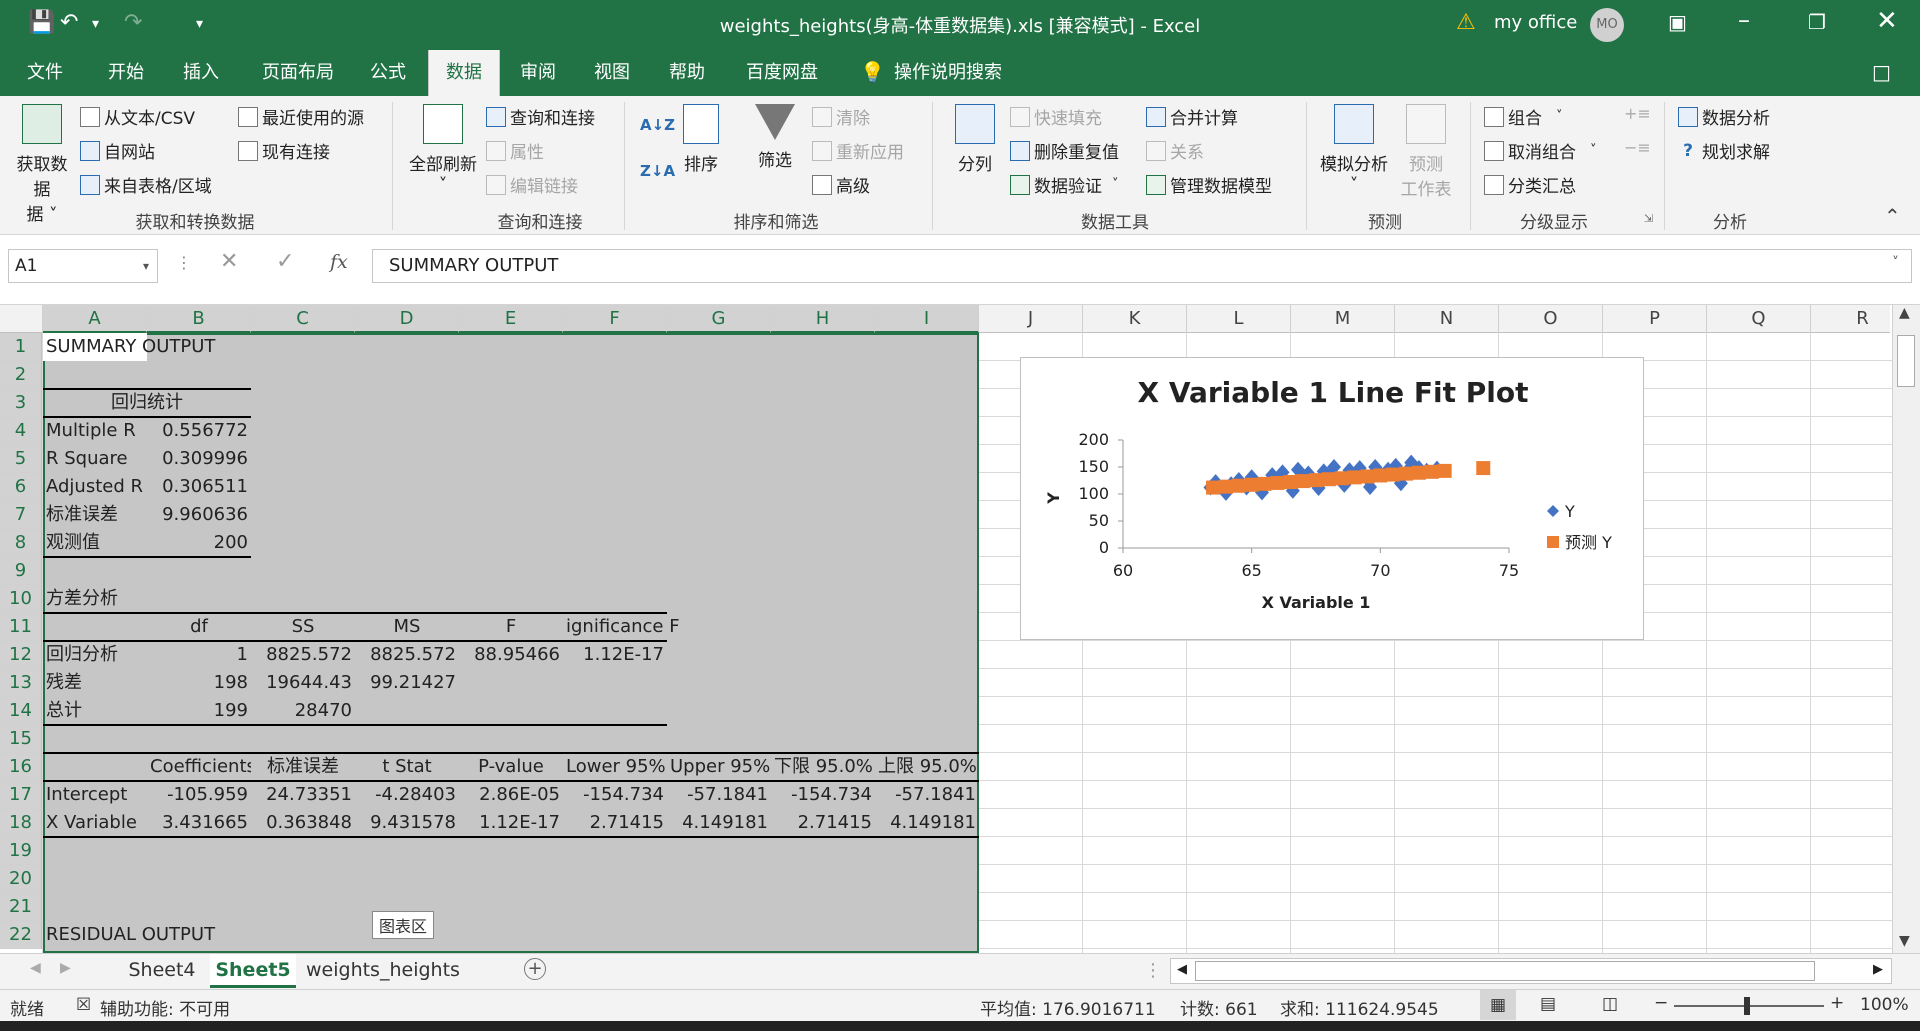  What do you see at coordinates (21, 543) in the screenshot?
I see `row-header: 8` at bounding box center [21, 543].